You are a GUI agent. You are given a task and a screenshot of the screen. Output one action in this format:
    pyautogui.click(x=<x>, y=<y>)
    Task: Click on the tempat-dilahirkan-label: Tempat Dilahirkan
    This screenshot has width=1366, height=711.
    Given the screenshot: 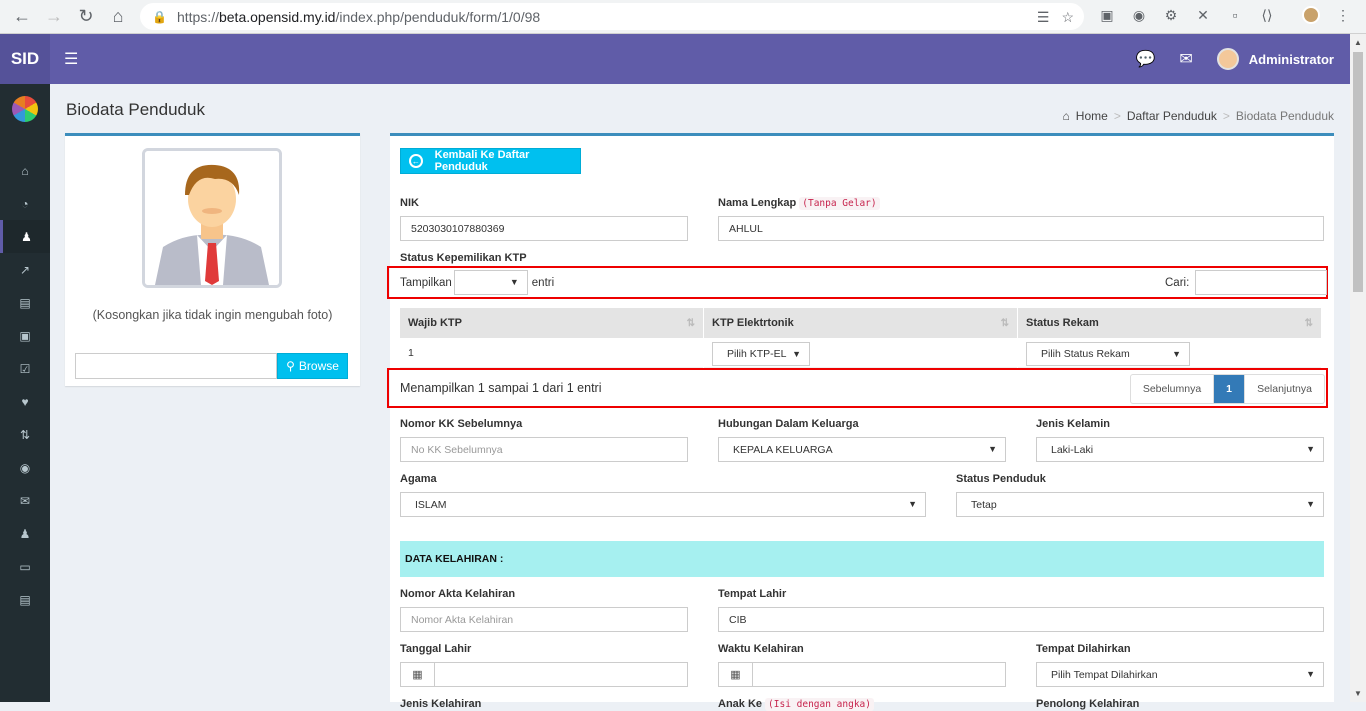 What is the action you would take?
    pyautogui.click(x=1083, y=649)
    